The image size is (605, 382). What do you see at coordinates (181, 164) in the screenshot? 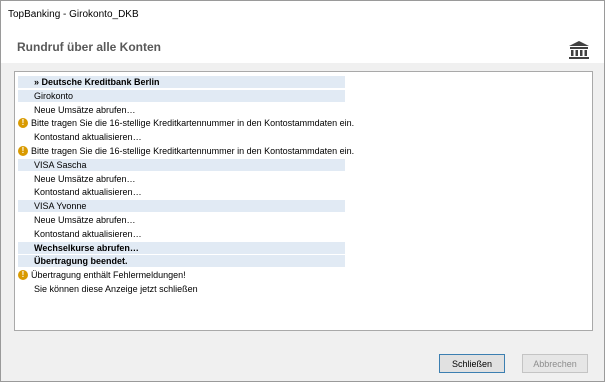
I see `log-section-header: VISA Sascha` at bounding box center [181, 164].